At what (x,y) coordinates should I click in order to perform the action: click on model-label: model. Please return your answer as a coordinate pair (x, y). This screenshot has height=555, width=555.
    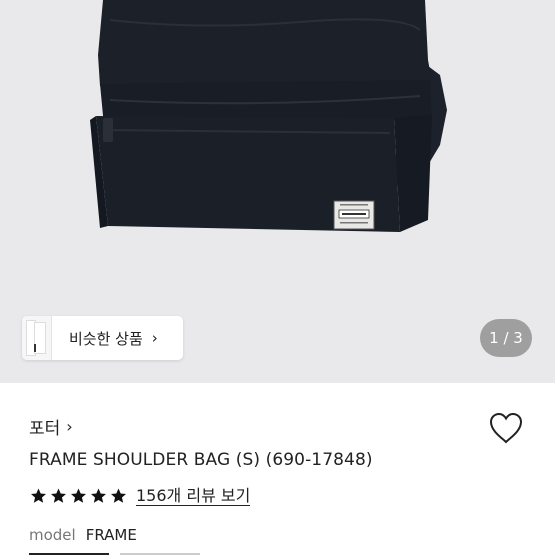
    Looking at the image, I should click on (52, 535).